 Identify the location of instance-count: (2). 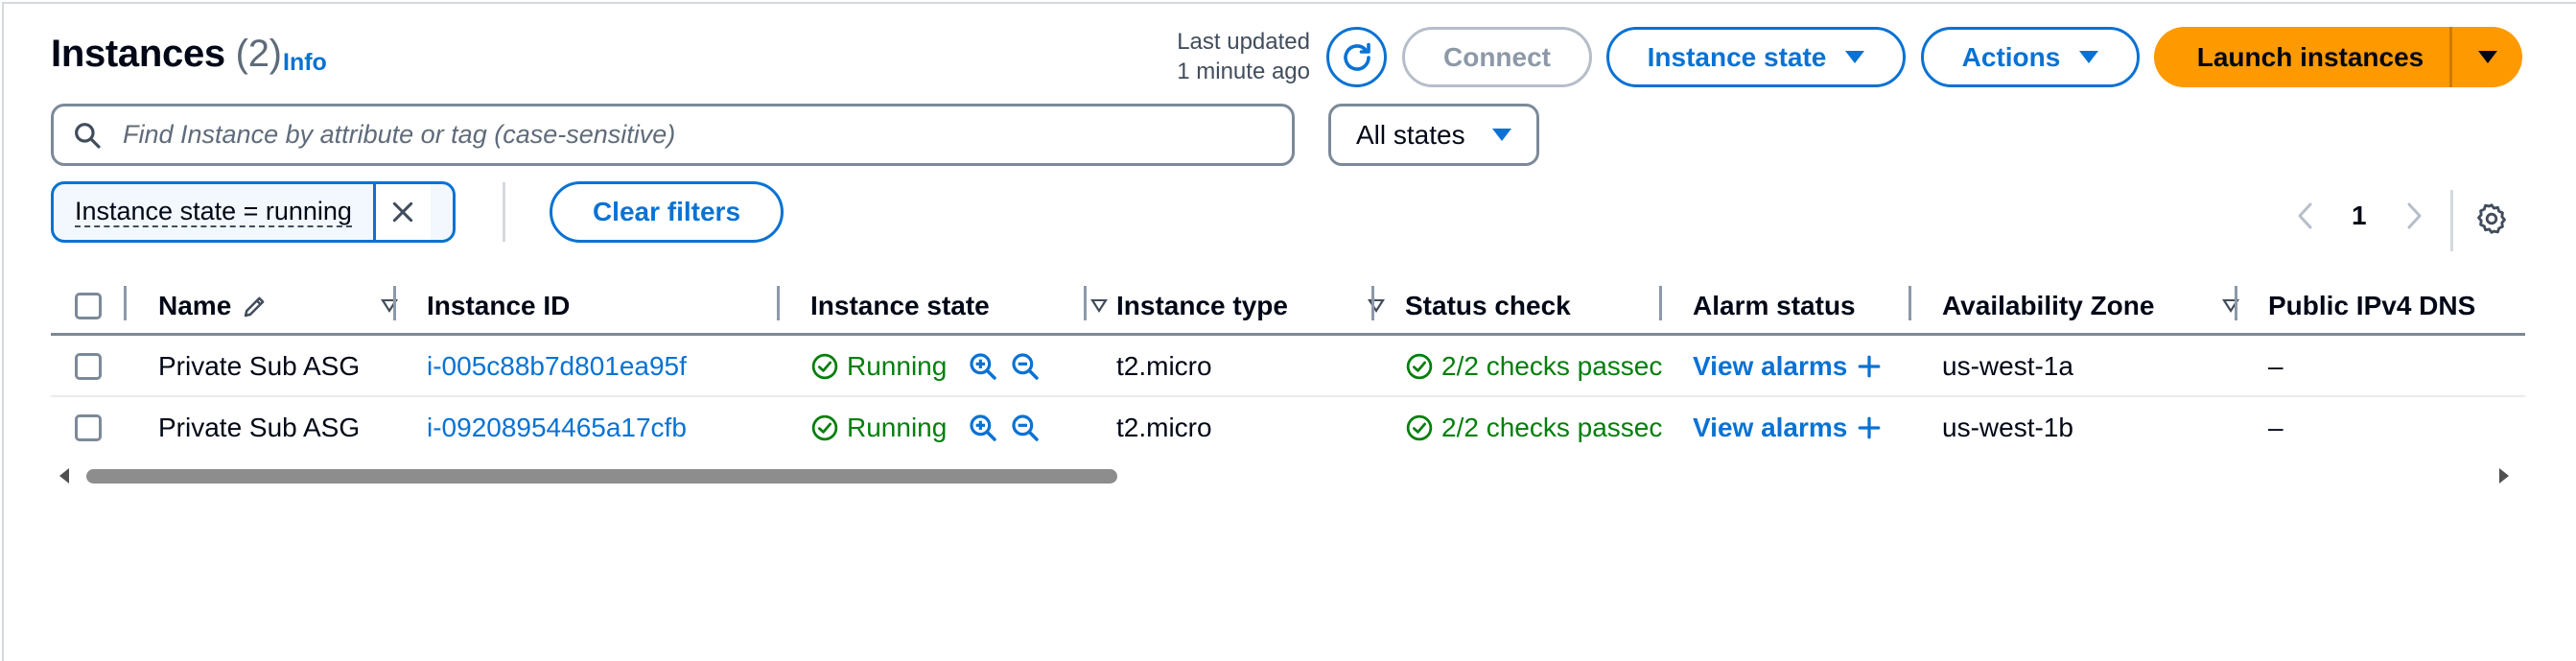
(258, 54).